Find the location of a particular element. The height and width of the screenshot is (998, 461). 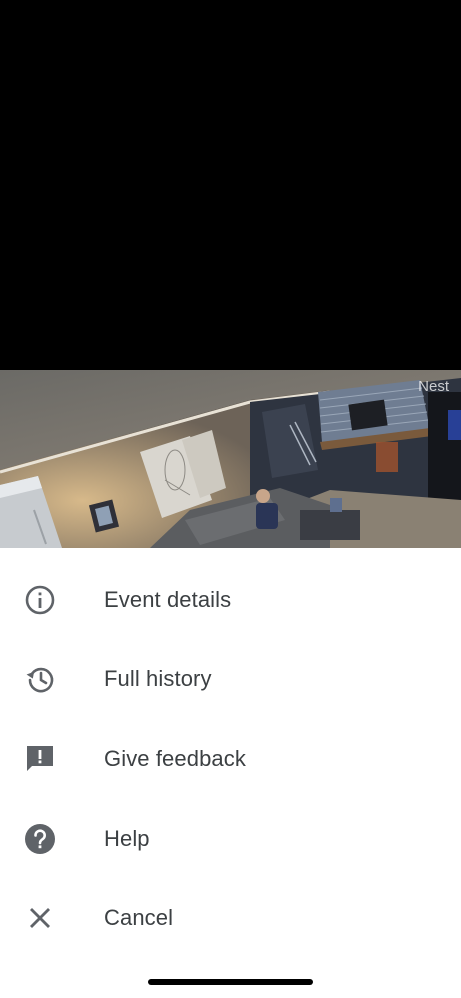

menu-item-label: Give feedback is located at coordinates (175, 758).